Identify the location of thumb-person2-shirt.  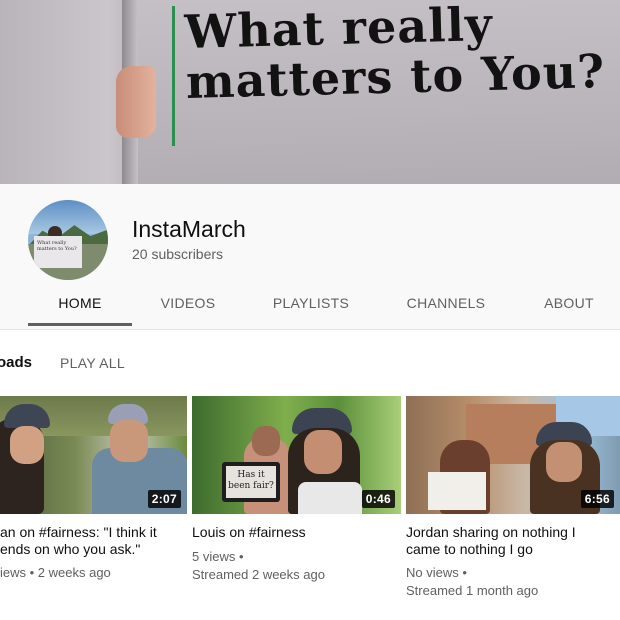
(330, 498).